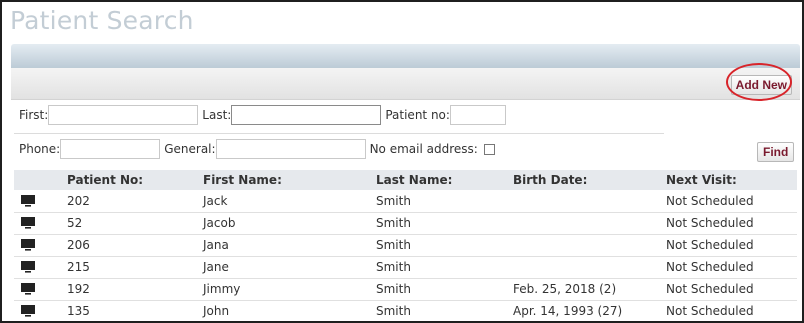 The width and height of the screenshot is (804, 323). Describe the element at coordinates (776, 152) in the screenshot. I see `find-button: Find` at that location.